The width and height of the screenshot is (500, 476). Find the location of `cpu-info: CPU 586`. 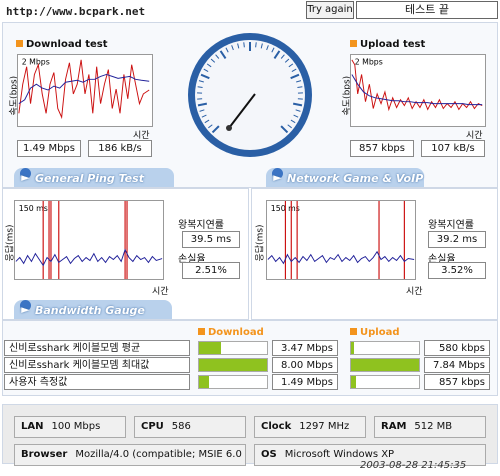

cpu-info: CPU 586 is located at coordinates (190, 427).